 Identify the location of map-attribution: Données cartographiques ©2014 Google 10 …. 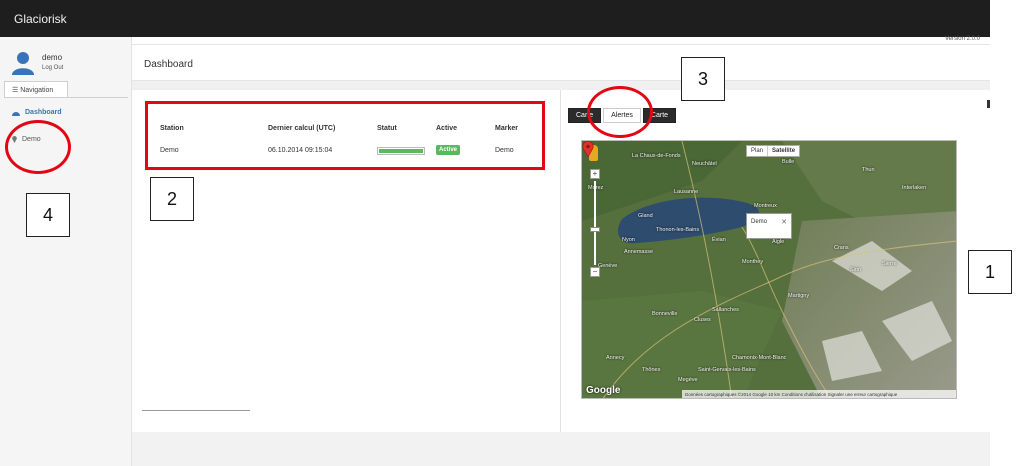
(819, 394).